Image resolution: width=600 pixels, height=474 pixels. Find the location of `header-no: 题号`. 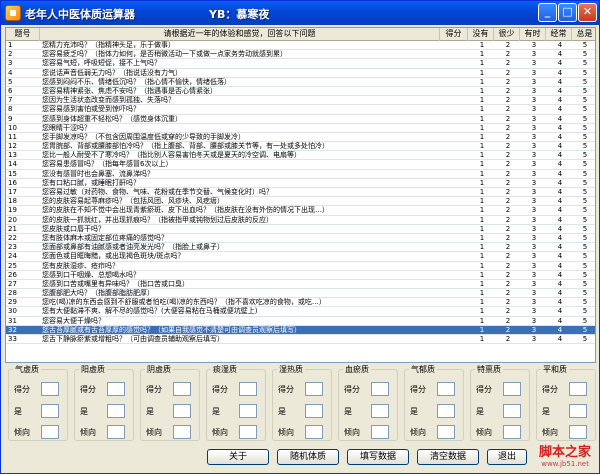

header-no: 题号 is located at coordinates (23, 34).